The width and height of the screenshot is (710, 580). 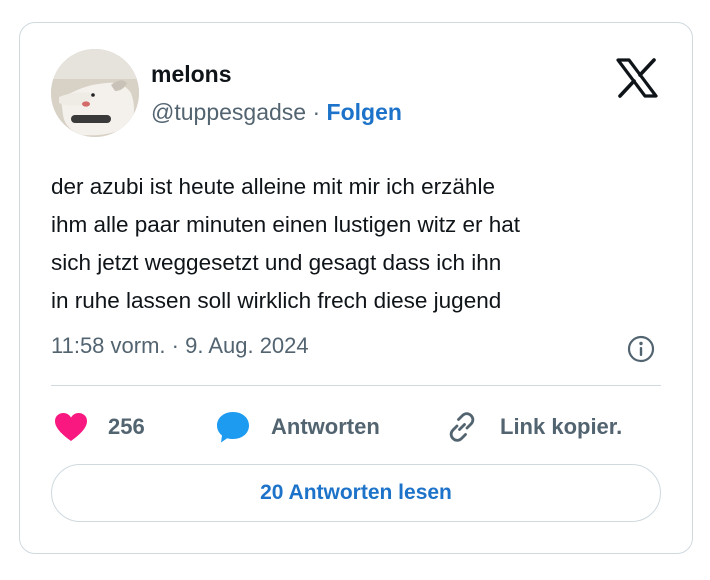 What do you see at coordinates (325, 426) in the screenshot?
I see `reply-label: Antworten` at bounding box center [325, 426].